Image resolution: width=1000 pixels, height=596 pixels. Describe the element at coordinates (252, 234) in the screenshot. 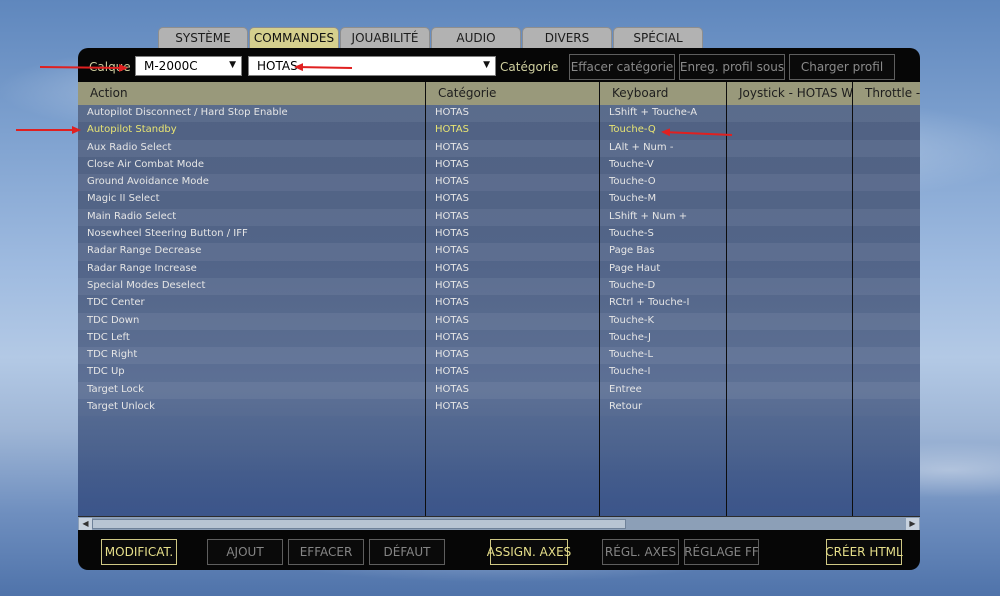

I see `cell-action: Nosewheel Steering Button / IFF` at that location.